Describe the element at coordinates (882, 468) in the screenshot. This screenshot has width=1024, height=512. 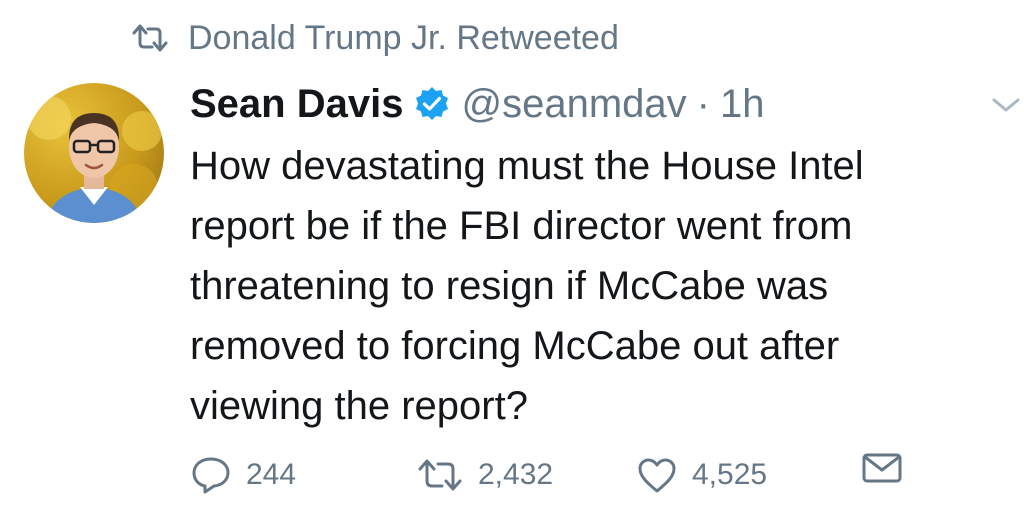
I see `envelope-icon` at that location.